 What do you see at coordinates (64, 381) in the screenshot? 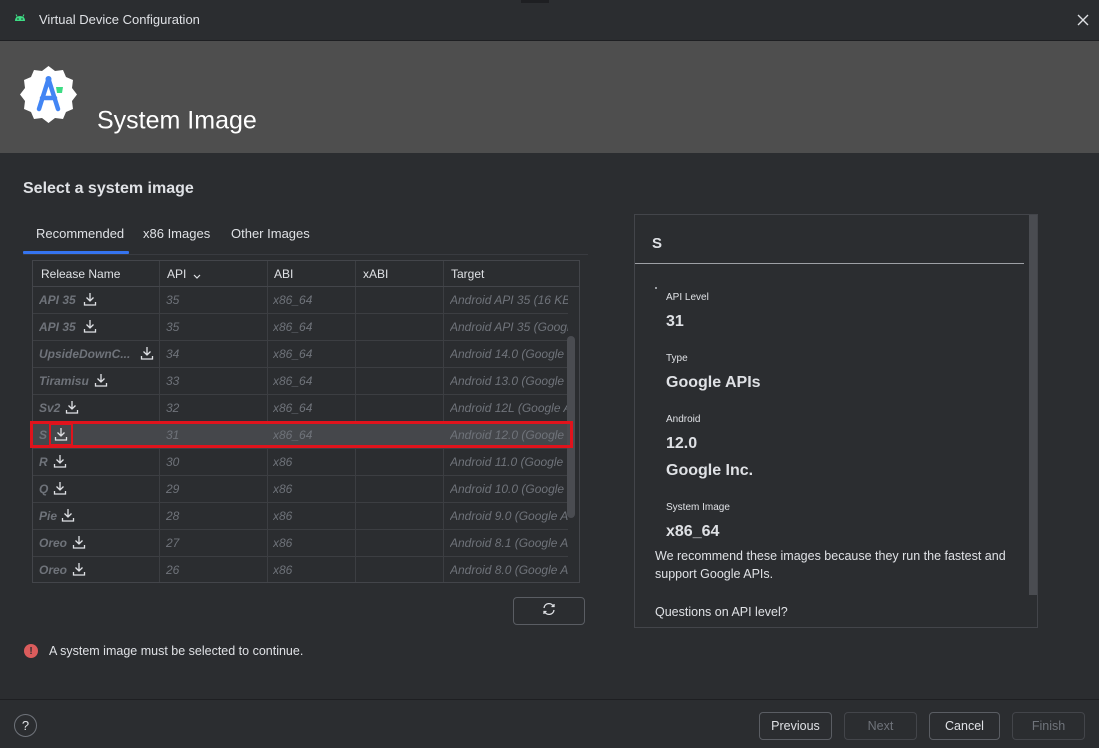
I see `release-name: Tiramisu` at bounding box center [64, 381].